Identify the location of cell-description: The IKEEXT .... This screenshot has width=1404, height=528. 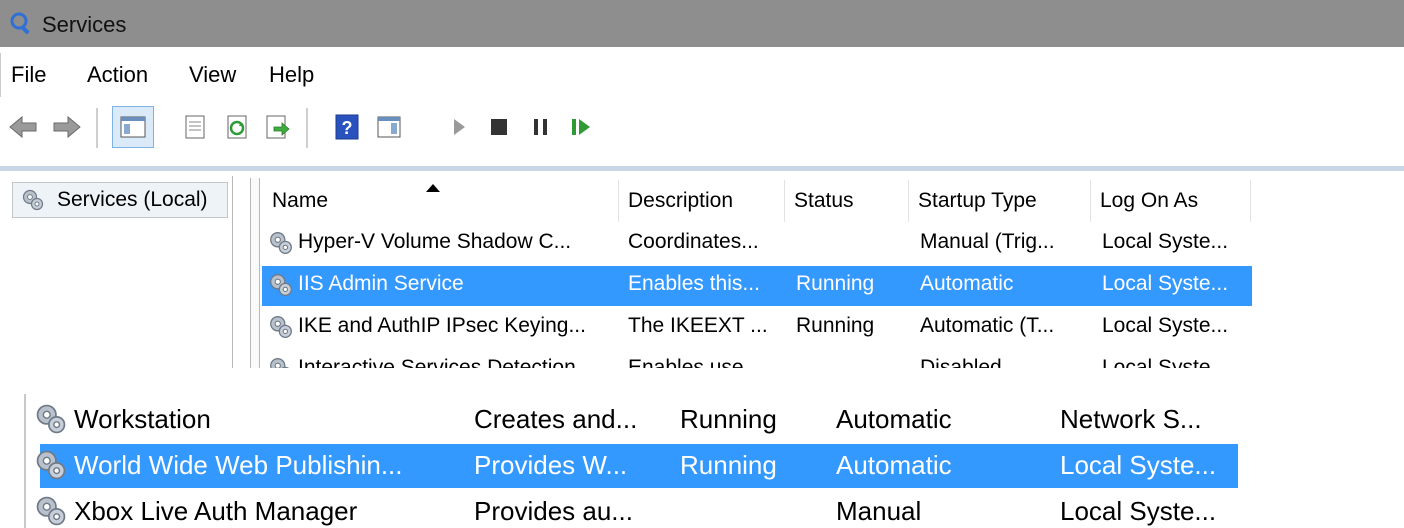
(698, 325).